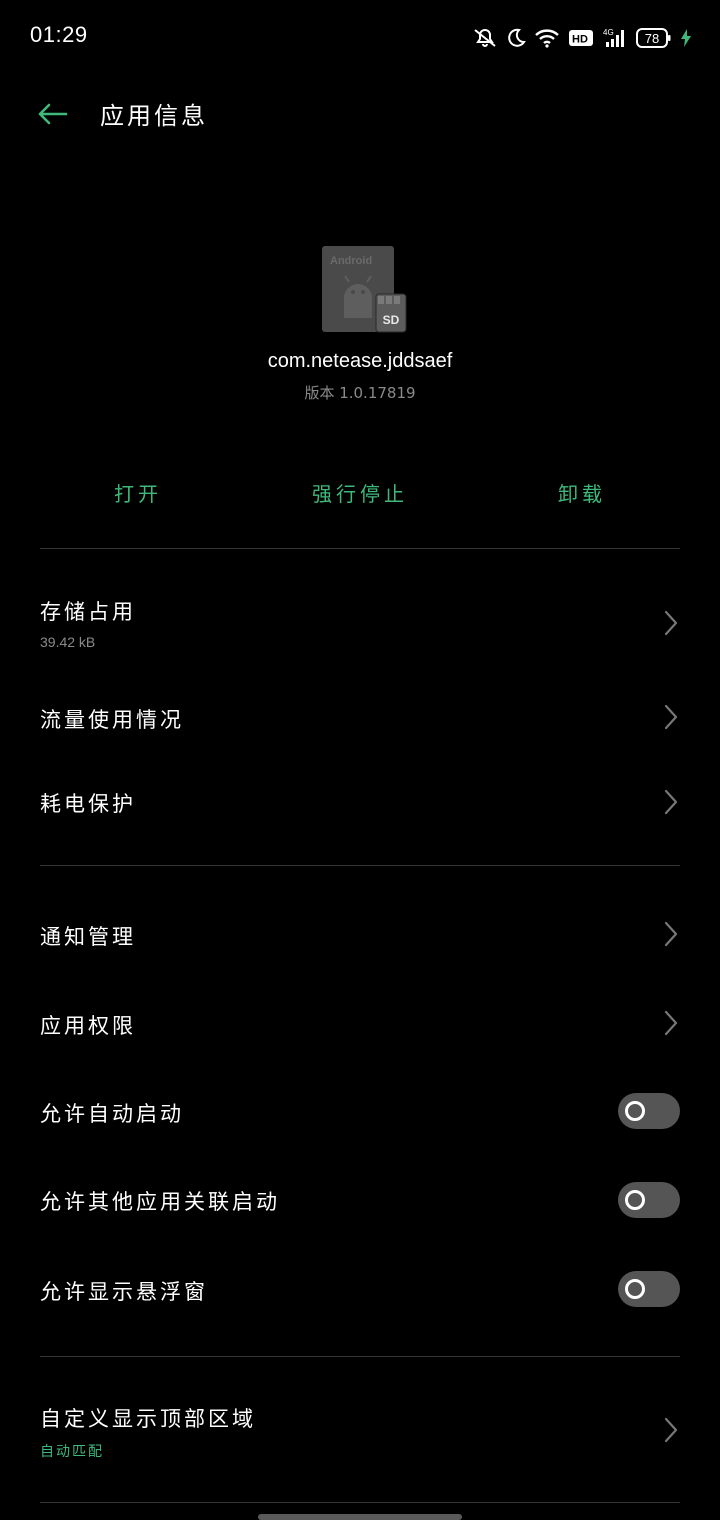 The image size is (720, 1520). I want to click on battery-icon: 78, so click(654, 38).